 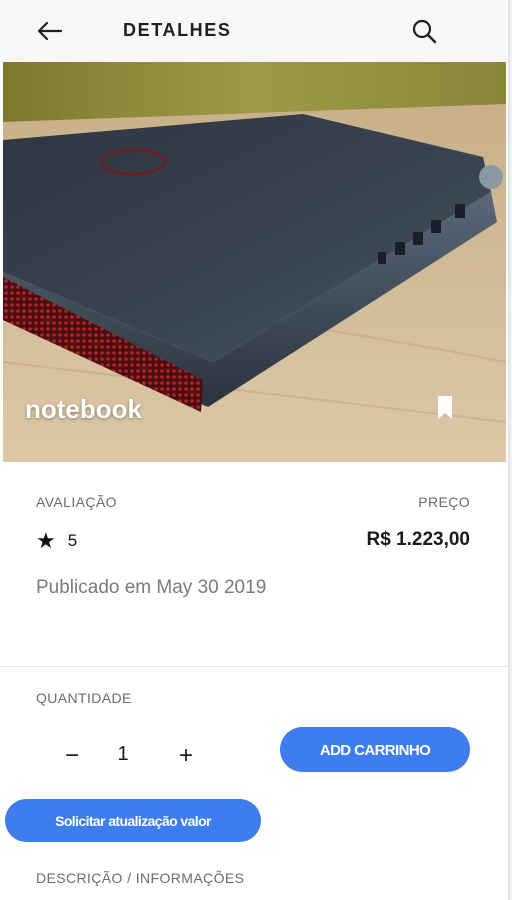 I want to click on app-header: DETALHES, so click(x=254, y=31).